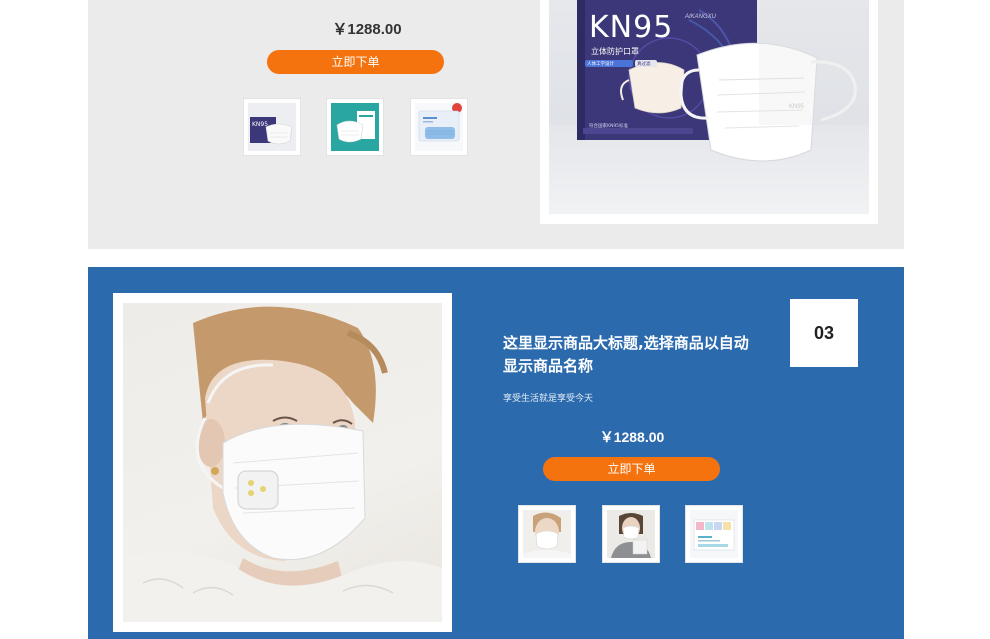 This screenshot has height=639, width=990. What do you see at coordinates (631, 27) in the screenshot?
I see `box-brand-text: KN95` at bounding box center [631, 27].